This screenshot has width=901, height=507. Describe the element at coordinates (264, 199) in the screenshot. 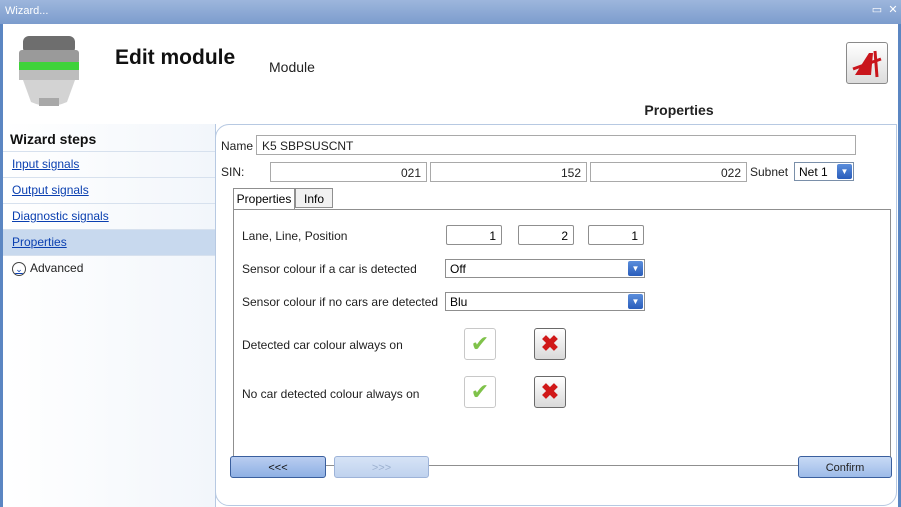

I see `tab-properties: Properties` at that location.